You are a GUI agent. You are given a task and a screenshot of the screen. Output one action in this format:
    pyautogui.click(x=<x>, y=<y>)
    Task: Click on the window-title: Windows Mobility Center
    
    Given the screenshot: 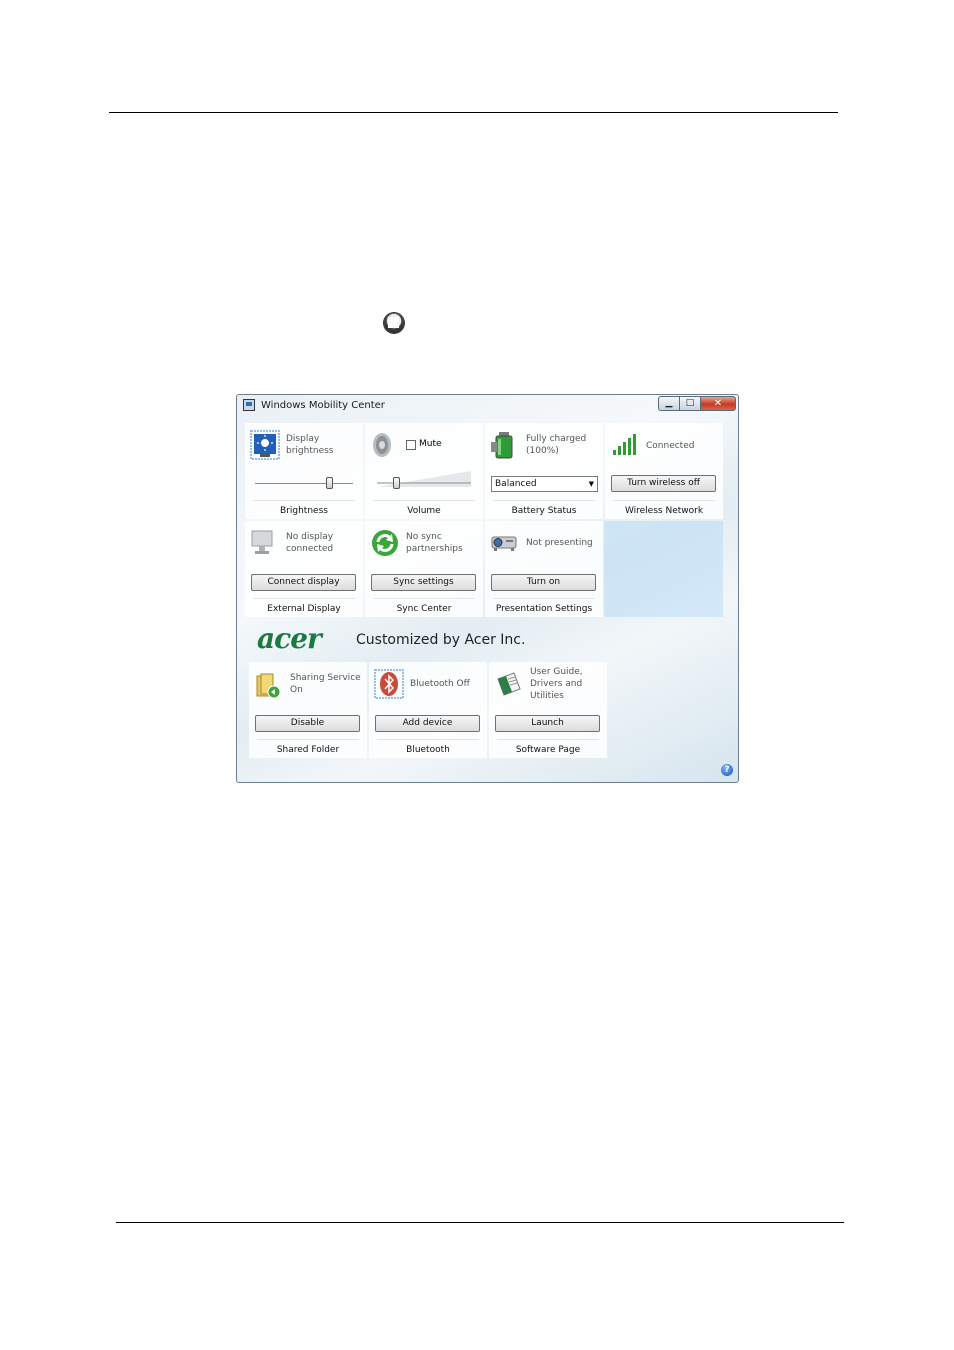 What is the action you would take?
    pyautogui.click(x=323, y=405)
    